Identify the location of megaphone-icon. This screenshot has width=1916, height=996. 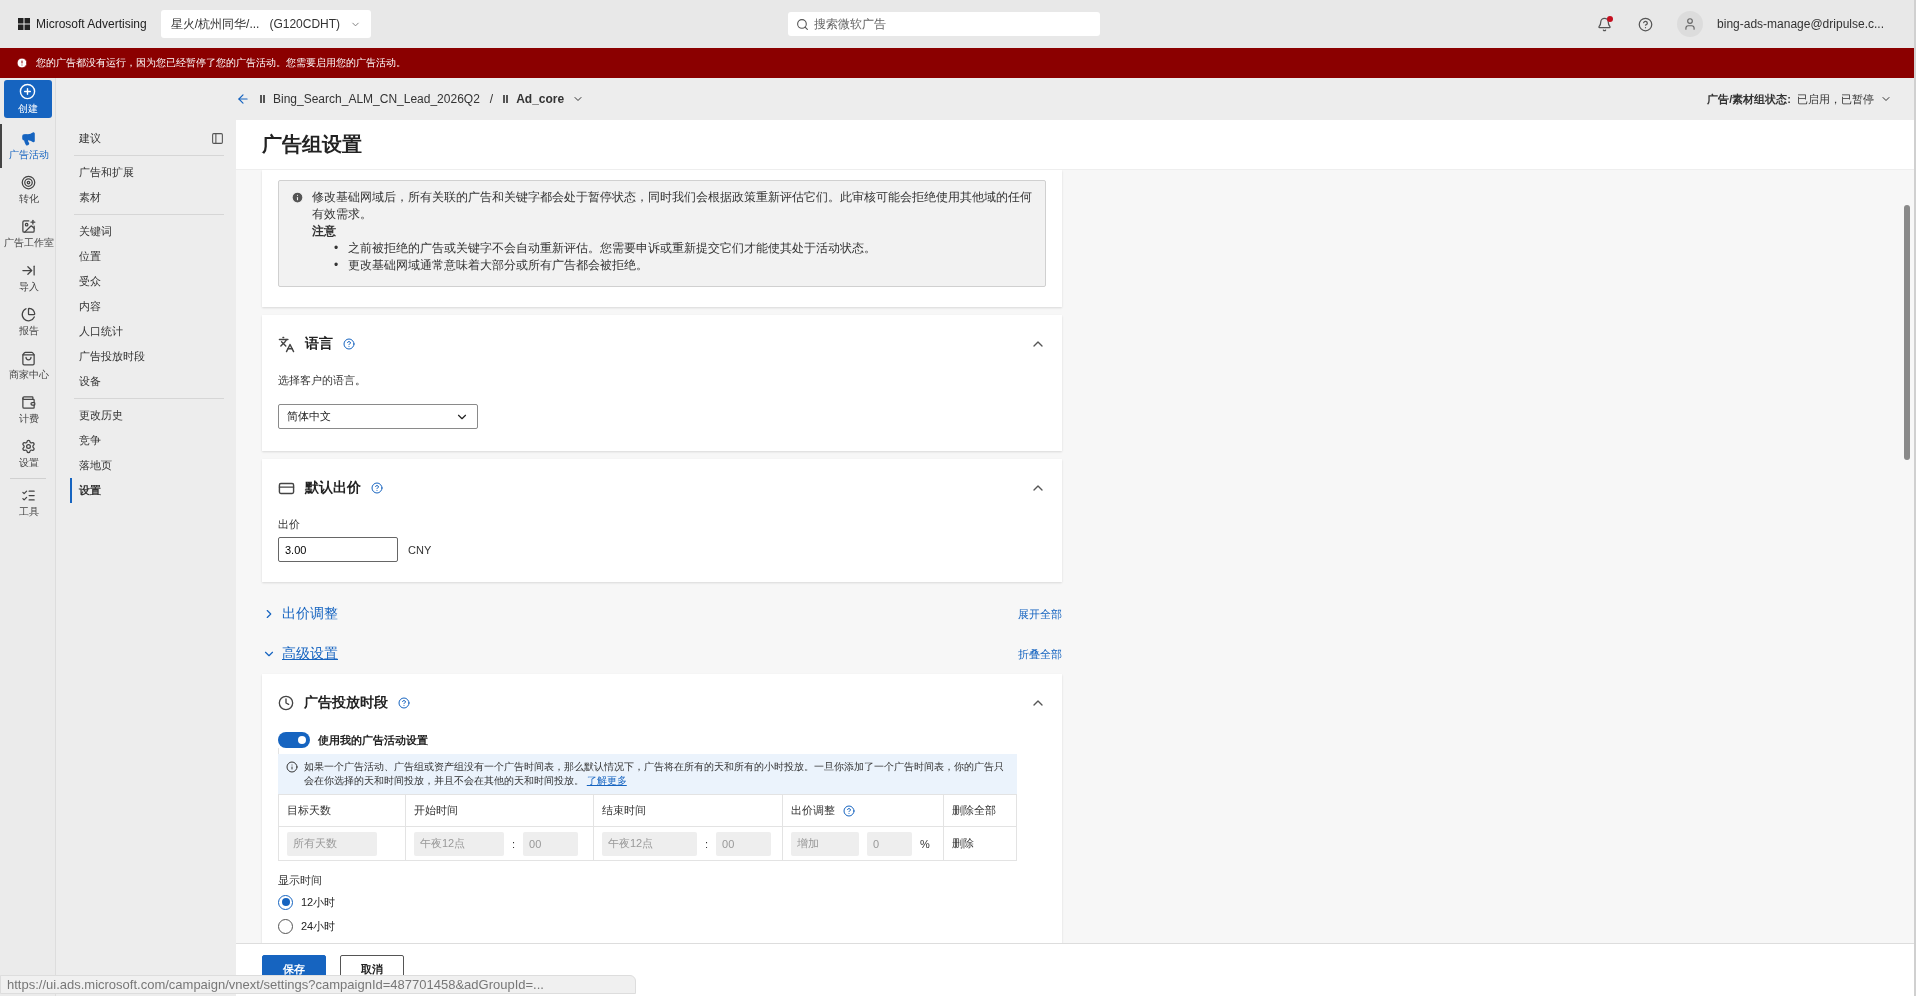
(28, 138).